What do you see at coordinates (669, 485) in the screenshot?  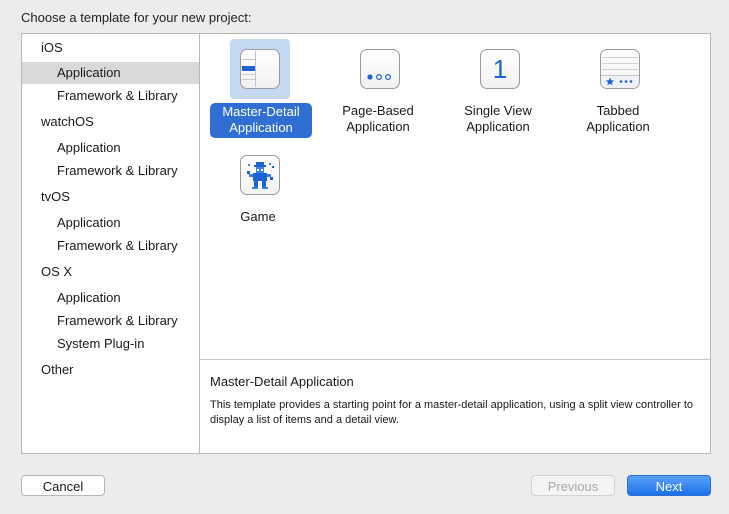 I see `next-button: Next` at bounding box center [669, 485].